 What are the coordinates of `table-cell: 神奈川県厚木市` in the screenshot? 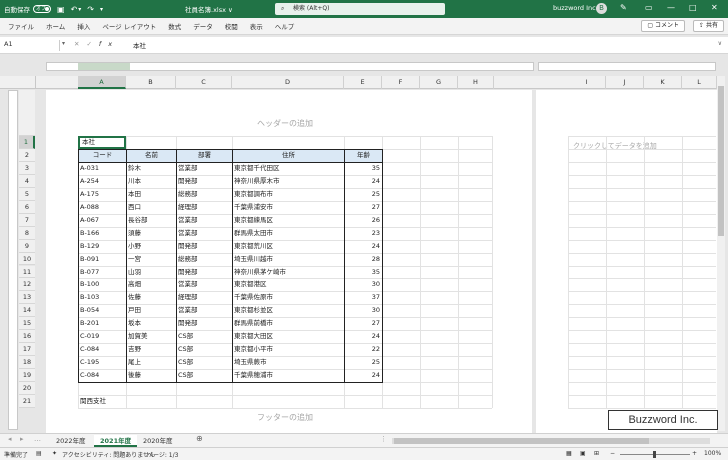 It's located at (288, 181).